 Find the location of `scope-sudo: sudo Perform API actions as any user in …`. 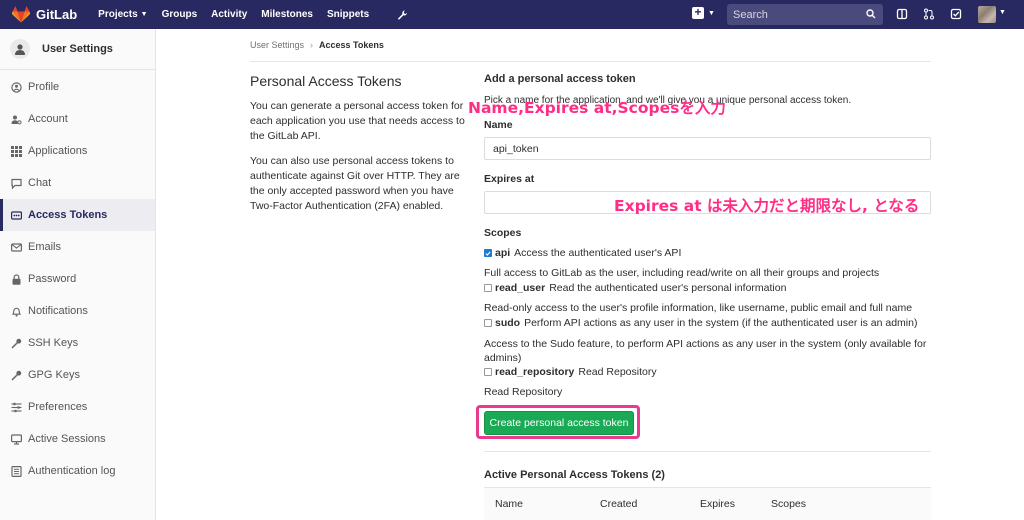

scope-sudo: sudo Perform API actions as any user in … is located at coordinates (700, 323).